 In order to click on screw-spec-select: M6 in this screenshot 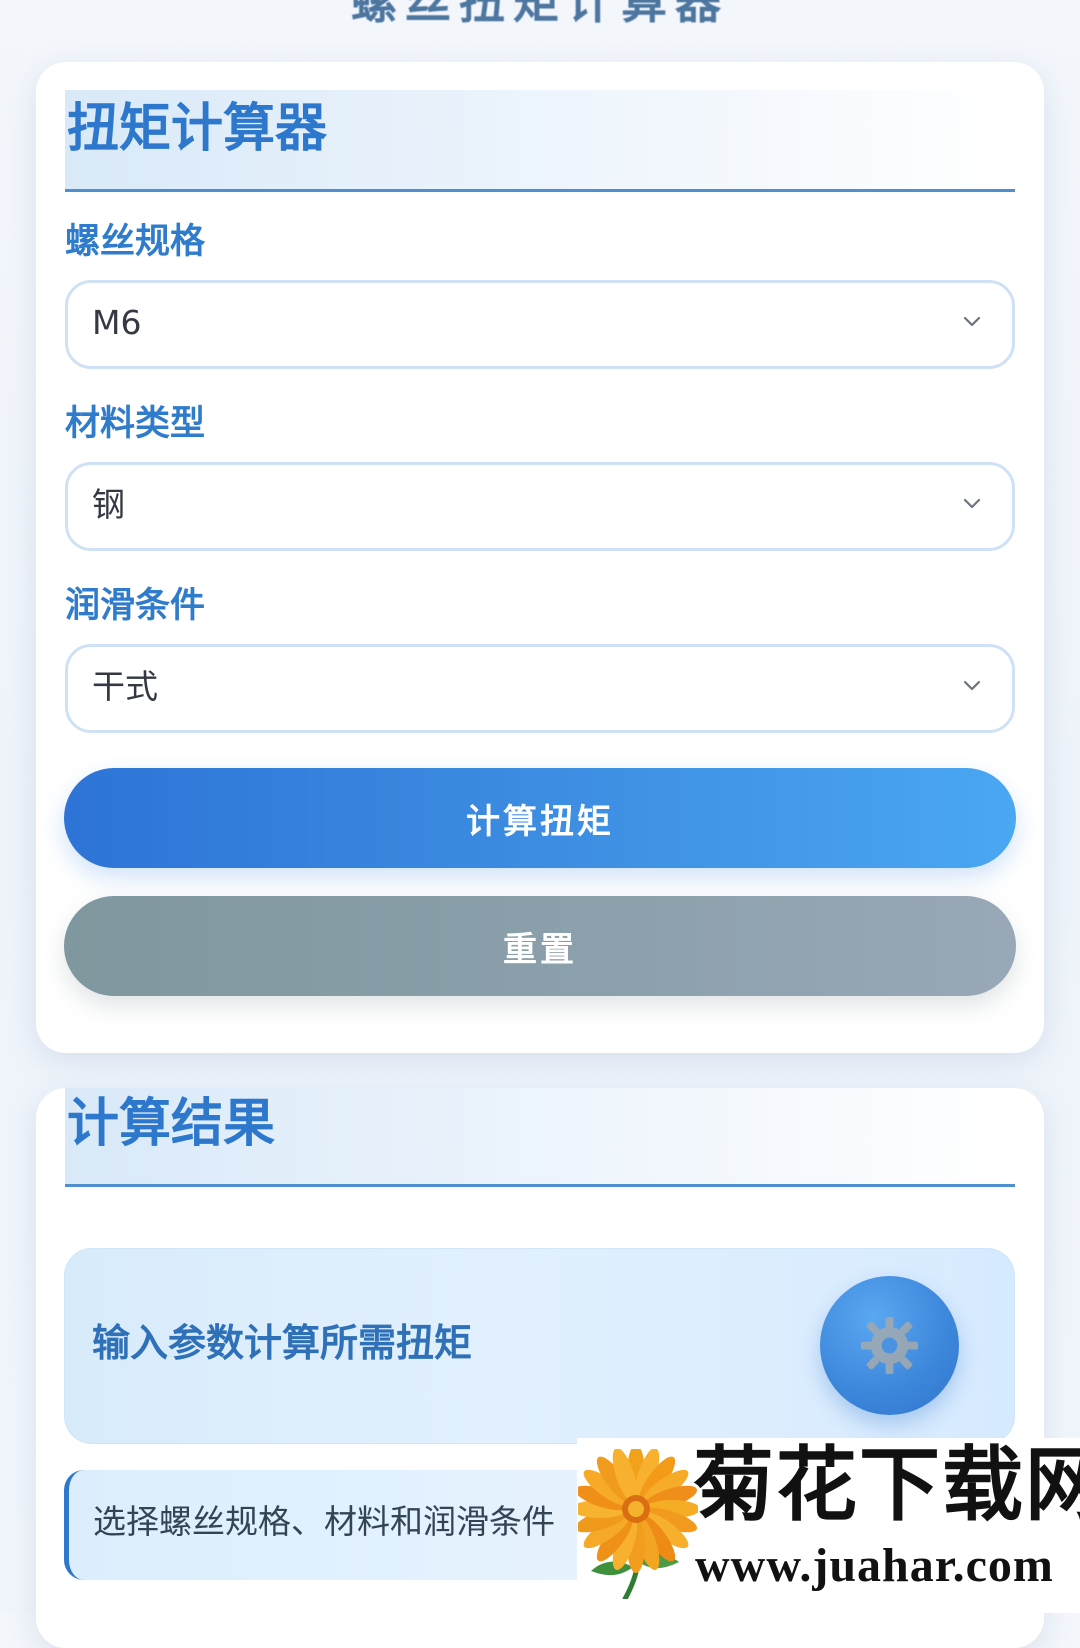, I will do `click(540, 324)`.